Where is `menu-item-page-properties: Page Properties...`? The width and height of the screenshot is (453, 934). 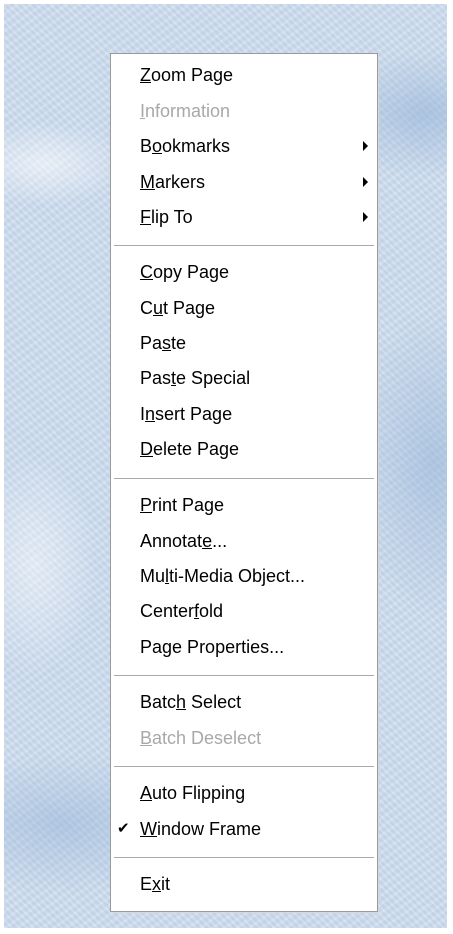
menu-item-page-properties: Page Properties... is located at coordinates (244, 647).